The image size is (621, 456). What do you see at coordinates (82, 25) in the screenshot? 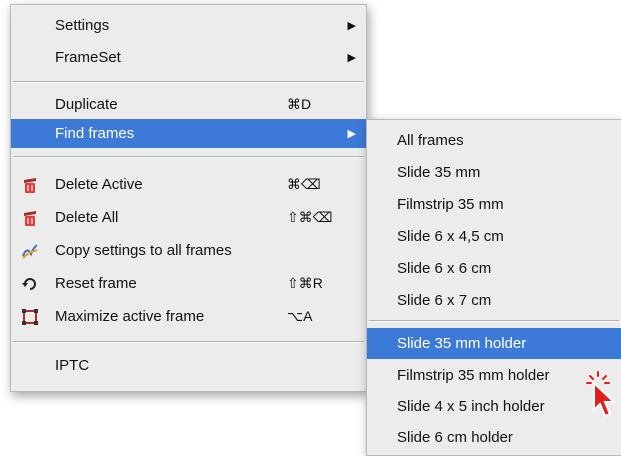
I see `menu-item-label: Settings` at bounding box center [82, 25].